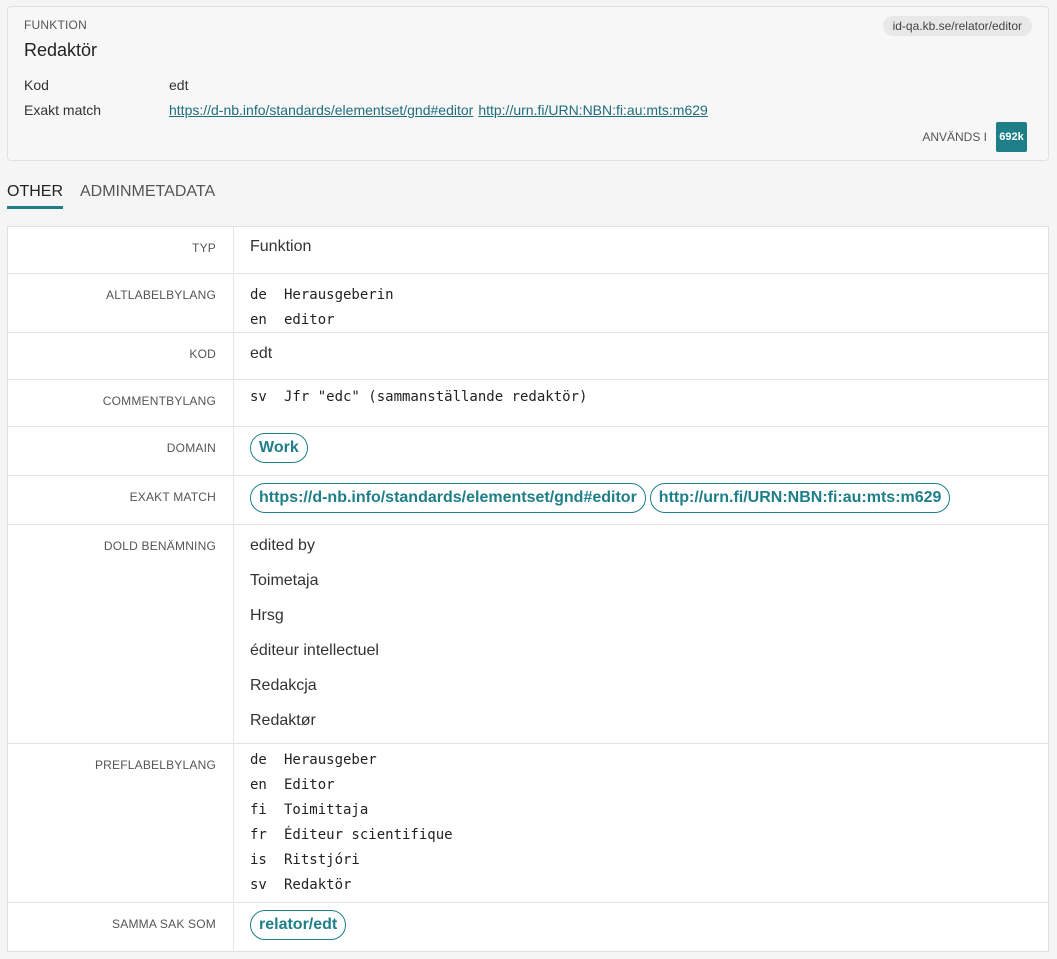  Describe the element at coordinates (121, 356) in the screenshot. I see `property-key: KOD` at that location.